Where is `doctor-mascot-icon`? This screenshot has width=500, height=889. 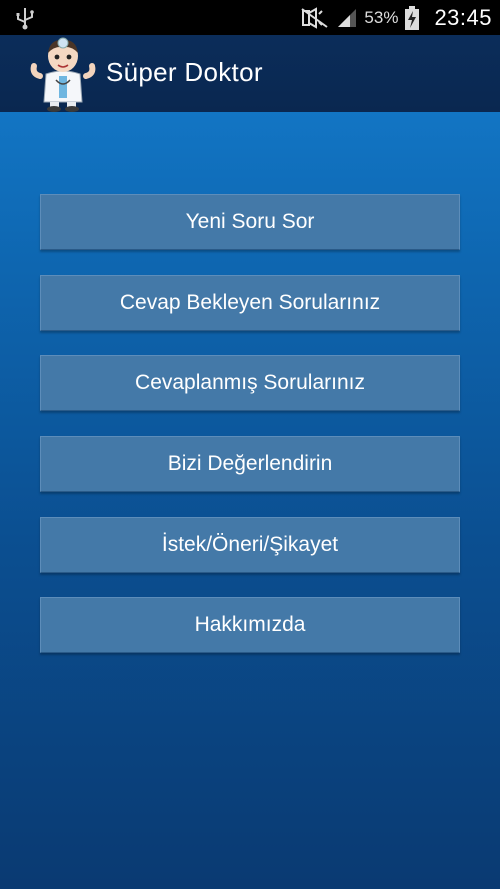
doctor-mascot-icon is located at coordinates (63, 74).